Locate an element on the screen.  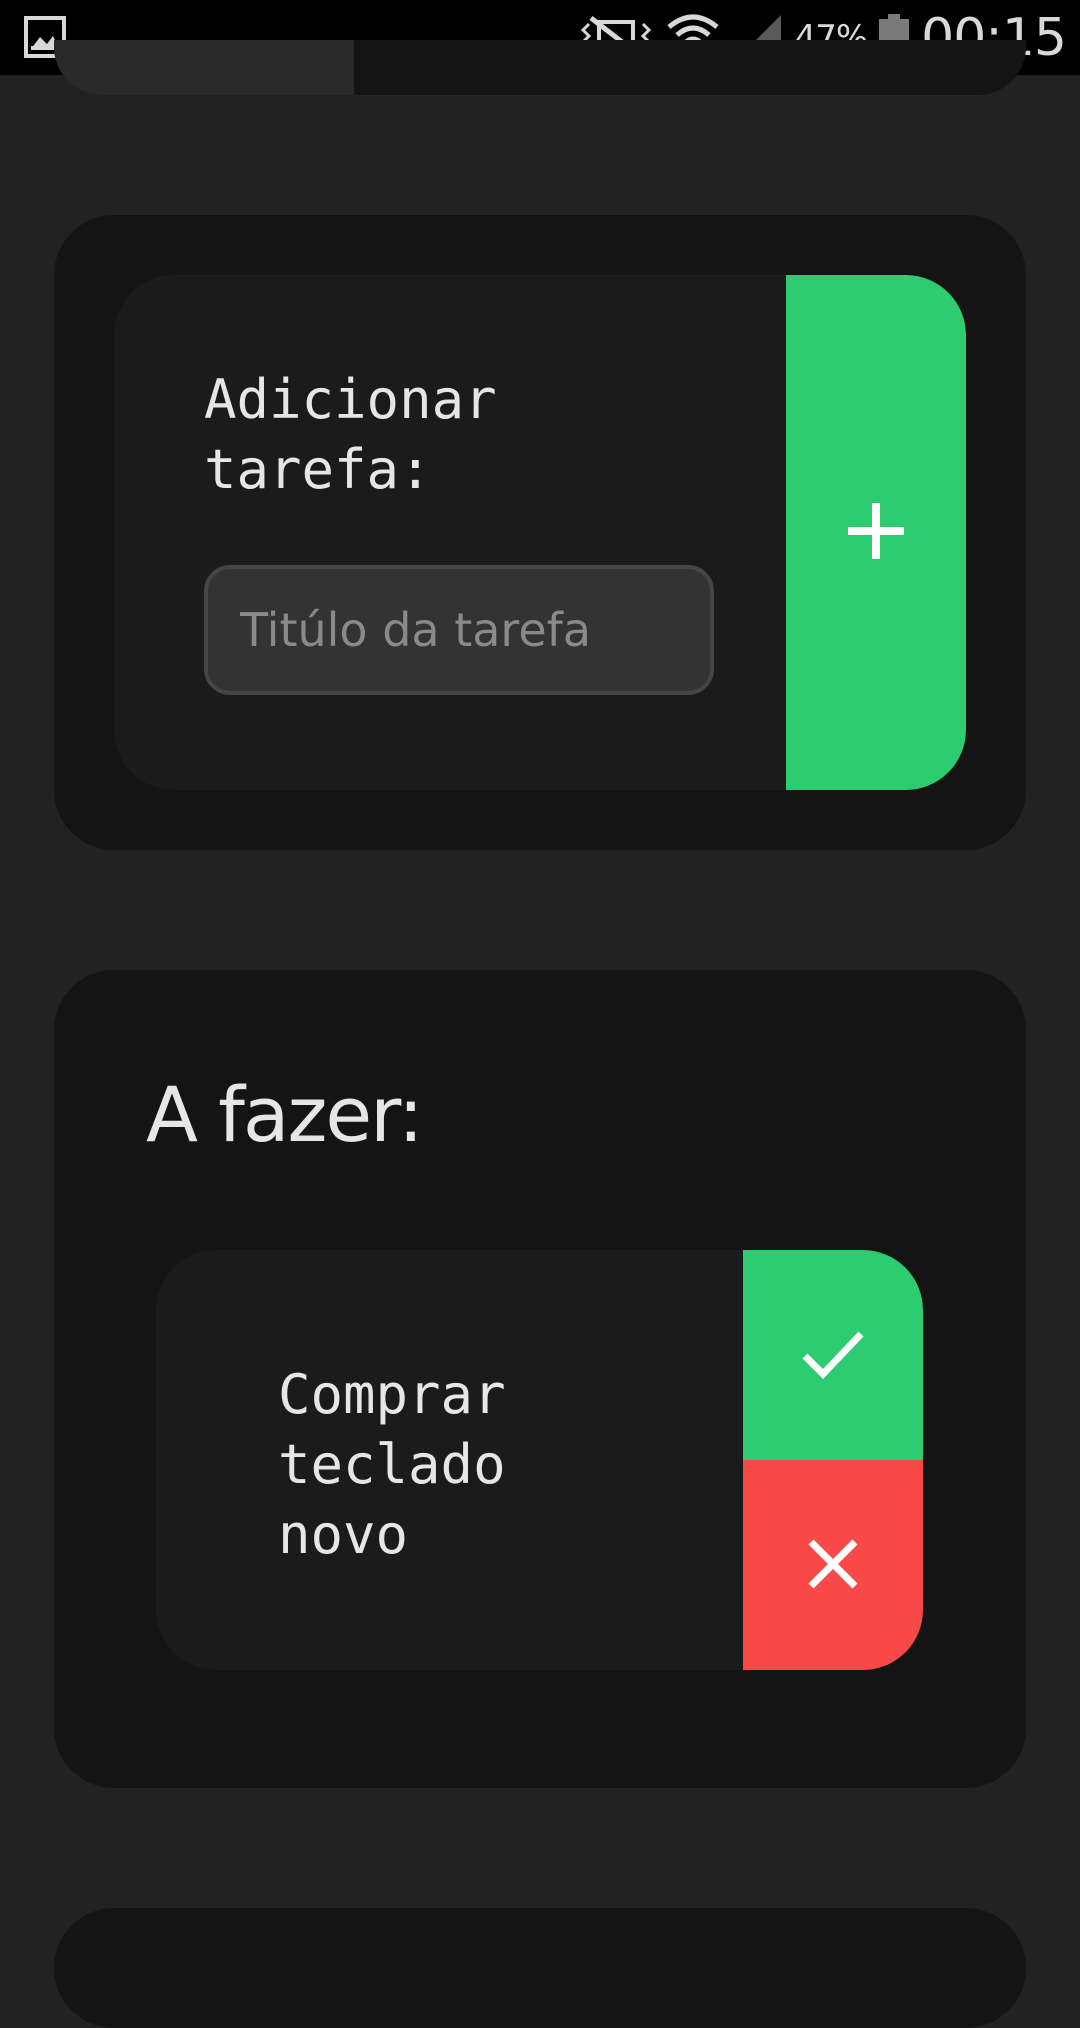
add-task-button is located at coordinates (876, 532).